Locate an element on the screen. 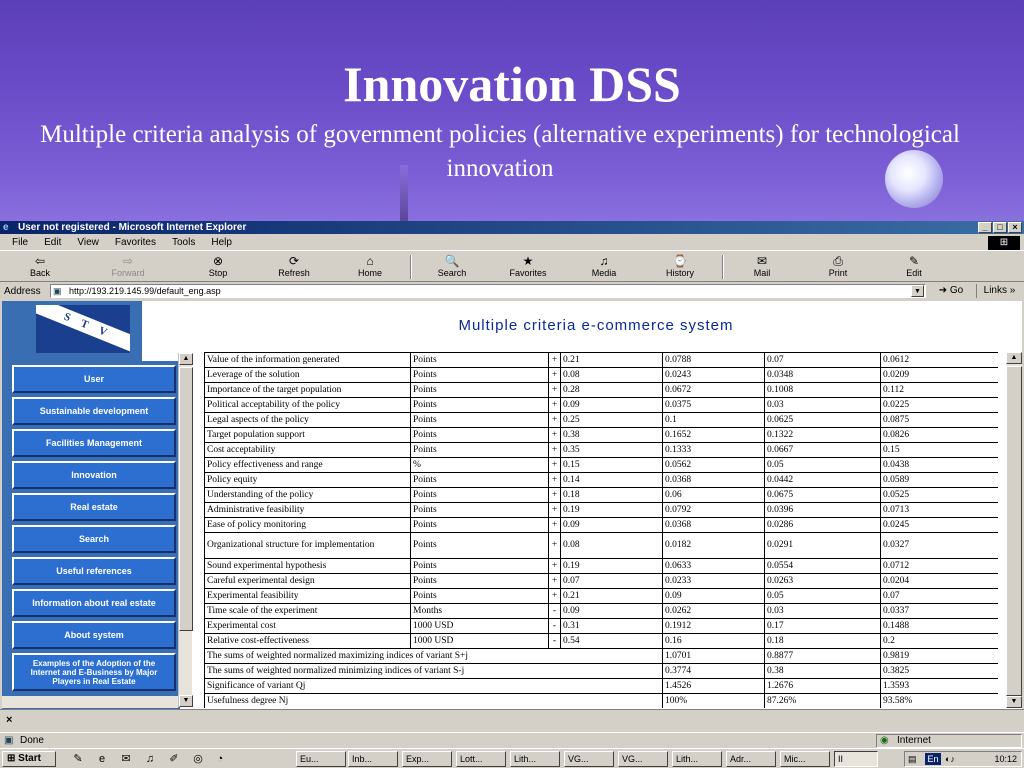 The width and height of the screenshot is (1024, 768). favorites-button: ★ Favorites is located at coordinates (528, 267).